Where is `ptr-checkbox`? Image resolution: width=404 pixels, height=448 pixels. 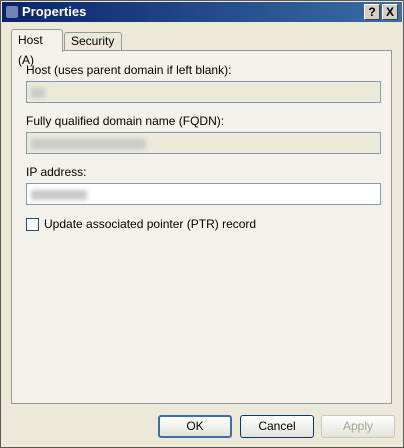
ptr-checkbox is located at coordinates (32, 224).